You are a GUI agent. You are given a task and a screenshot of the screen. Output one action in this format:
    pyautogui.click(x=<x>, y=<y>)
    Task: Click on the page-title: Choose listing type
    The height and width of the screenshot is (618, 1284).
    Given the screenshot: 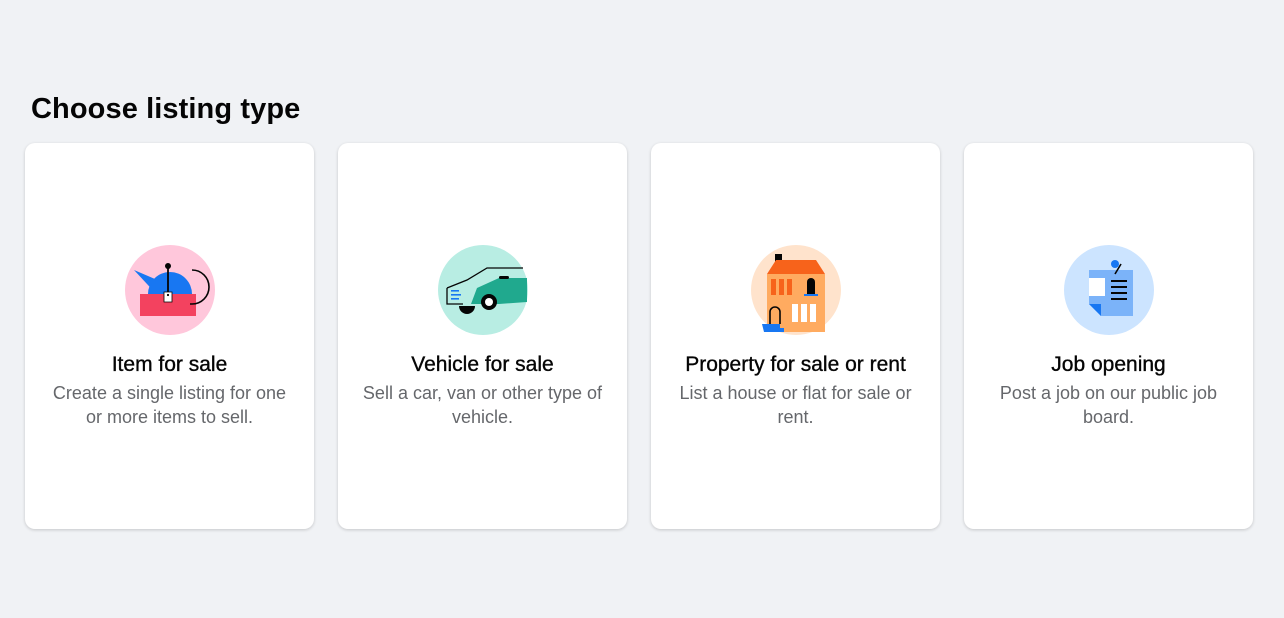 What is the action you would take?
    pyautogui.click(x=166, y=109)
    